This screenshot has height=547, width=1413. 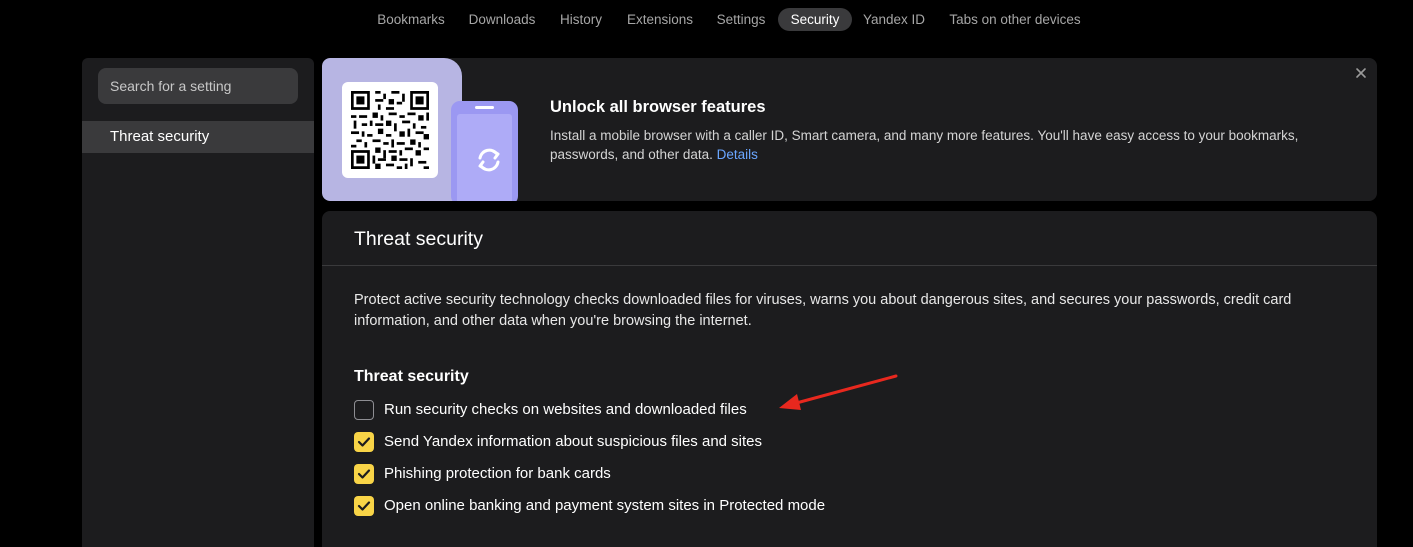 I want to click on option-label: Phishing protection for bank cards, so click(x=497, y=473).